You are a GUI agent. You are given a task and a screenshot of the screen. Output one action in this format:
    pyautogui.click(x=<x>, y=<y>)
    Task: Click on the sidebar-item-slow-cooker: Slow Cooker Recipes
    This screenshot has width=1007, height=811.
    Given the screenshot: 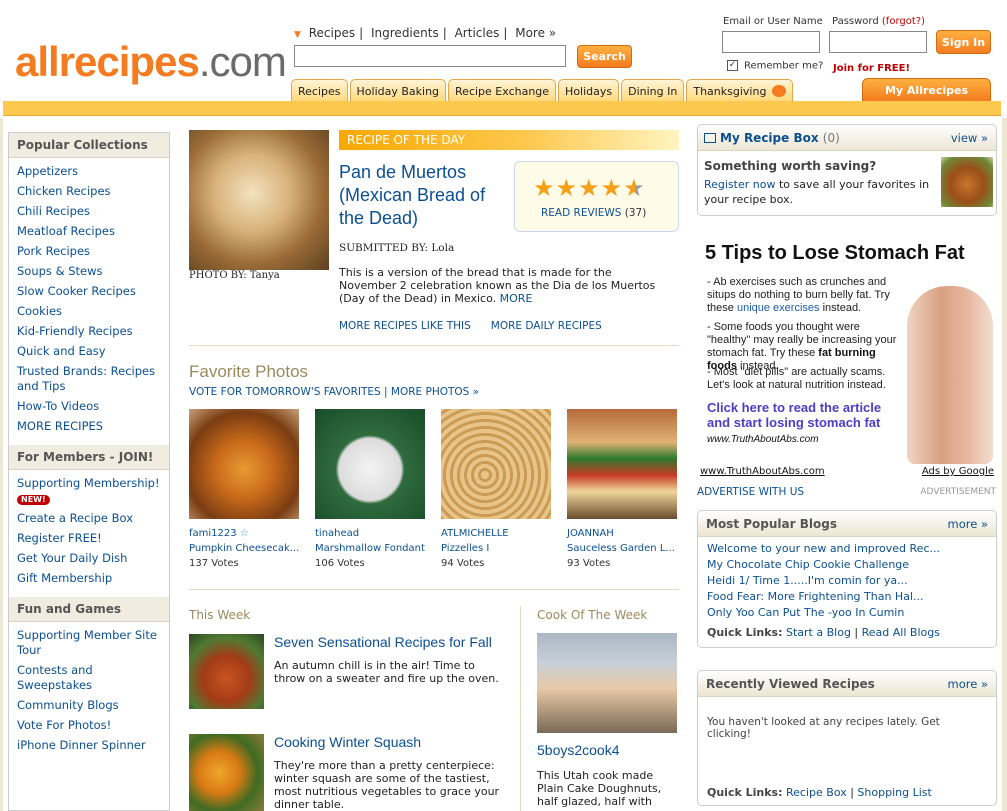 What is the action you would take?
    pyautogui.click(x=89, y=291)
    